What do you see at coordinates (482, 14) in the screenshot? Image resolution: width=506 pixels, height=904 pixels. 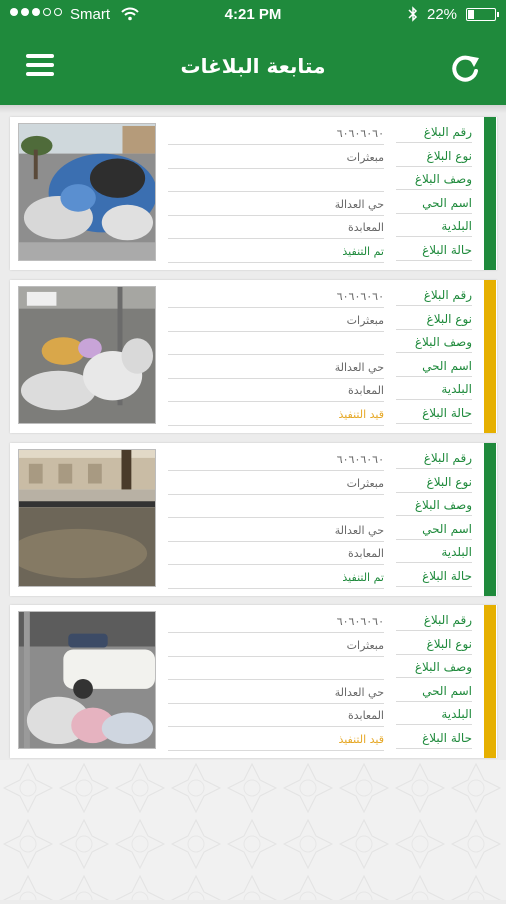 I see `battery-icon` at bounding box center [482, 14].